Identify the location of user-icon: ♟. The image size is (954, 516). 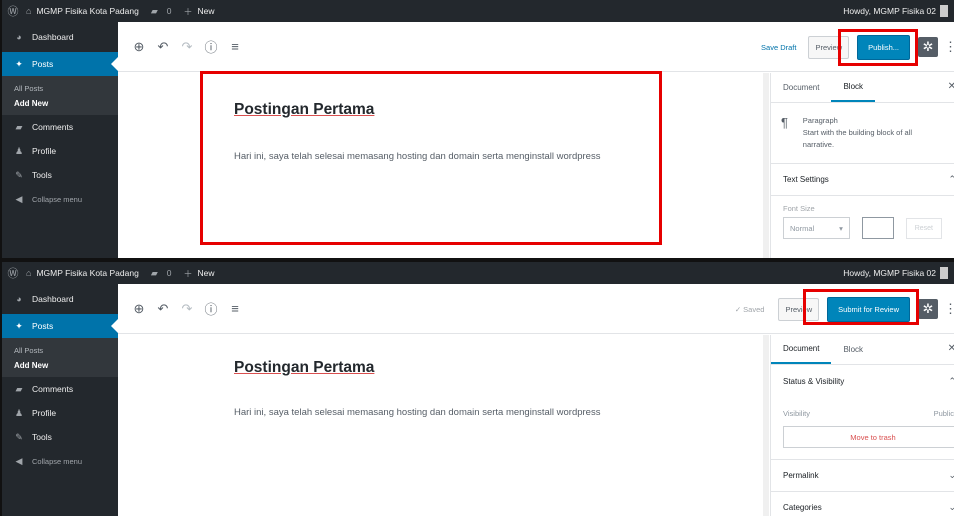
(19, 412).